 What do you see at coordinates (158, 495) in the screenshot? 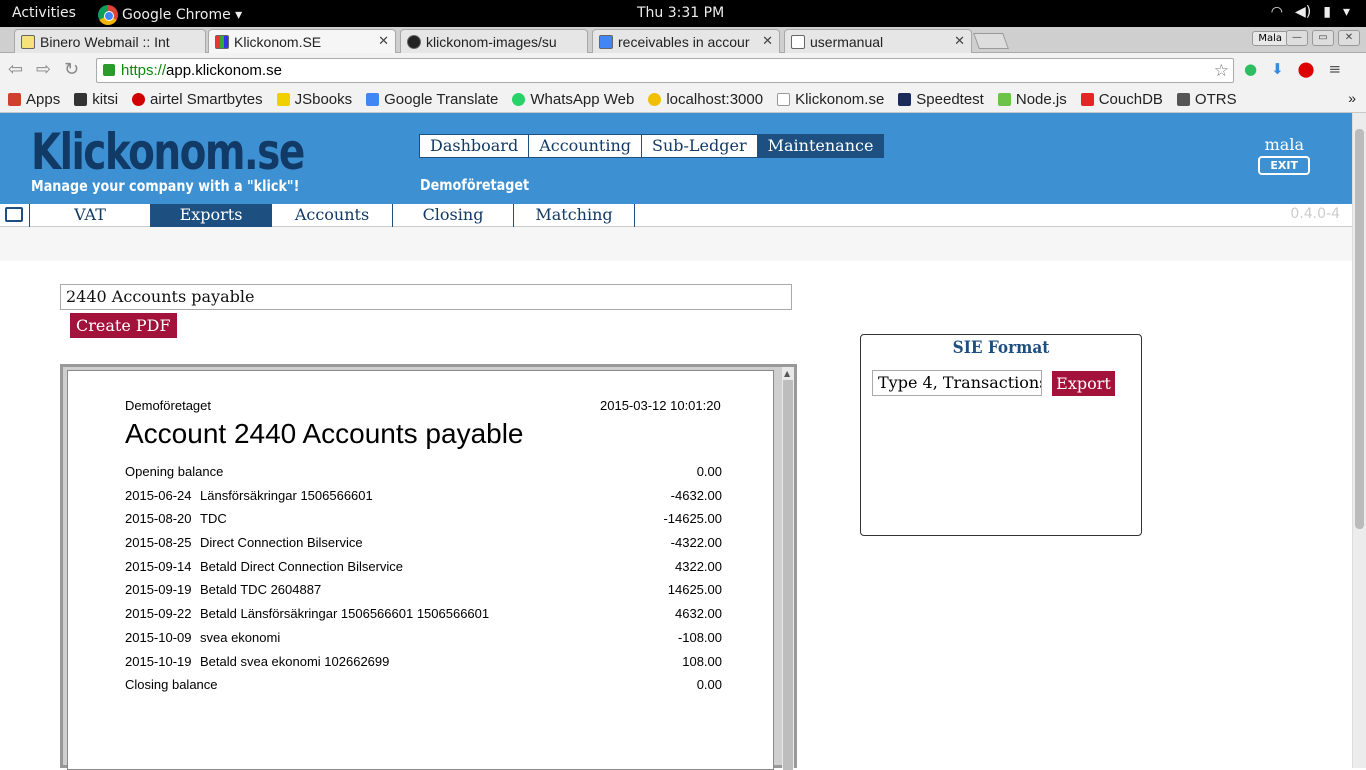
I see `row-date: 2015-06-24` at bounding box center [158, 495].